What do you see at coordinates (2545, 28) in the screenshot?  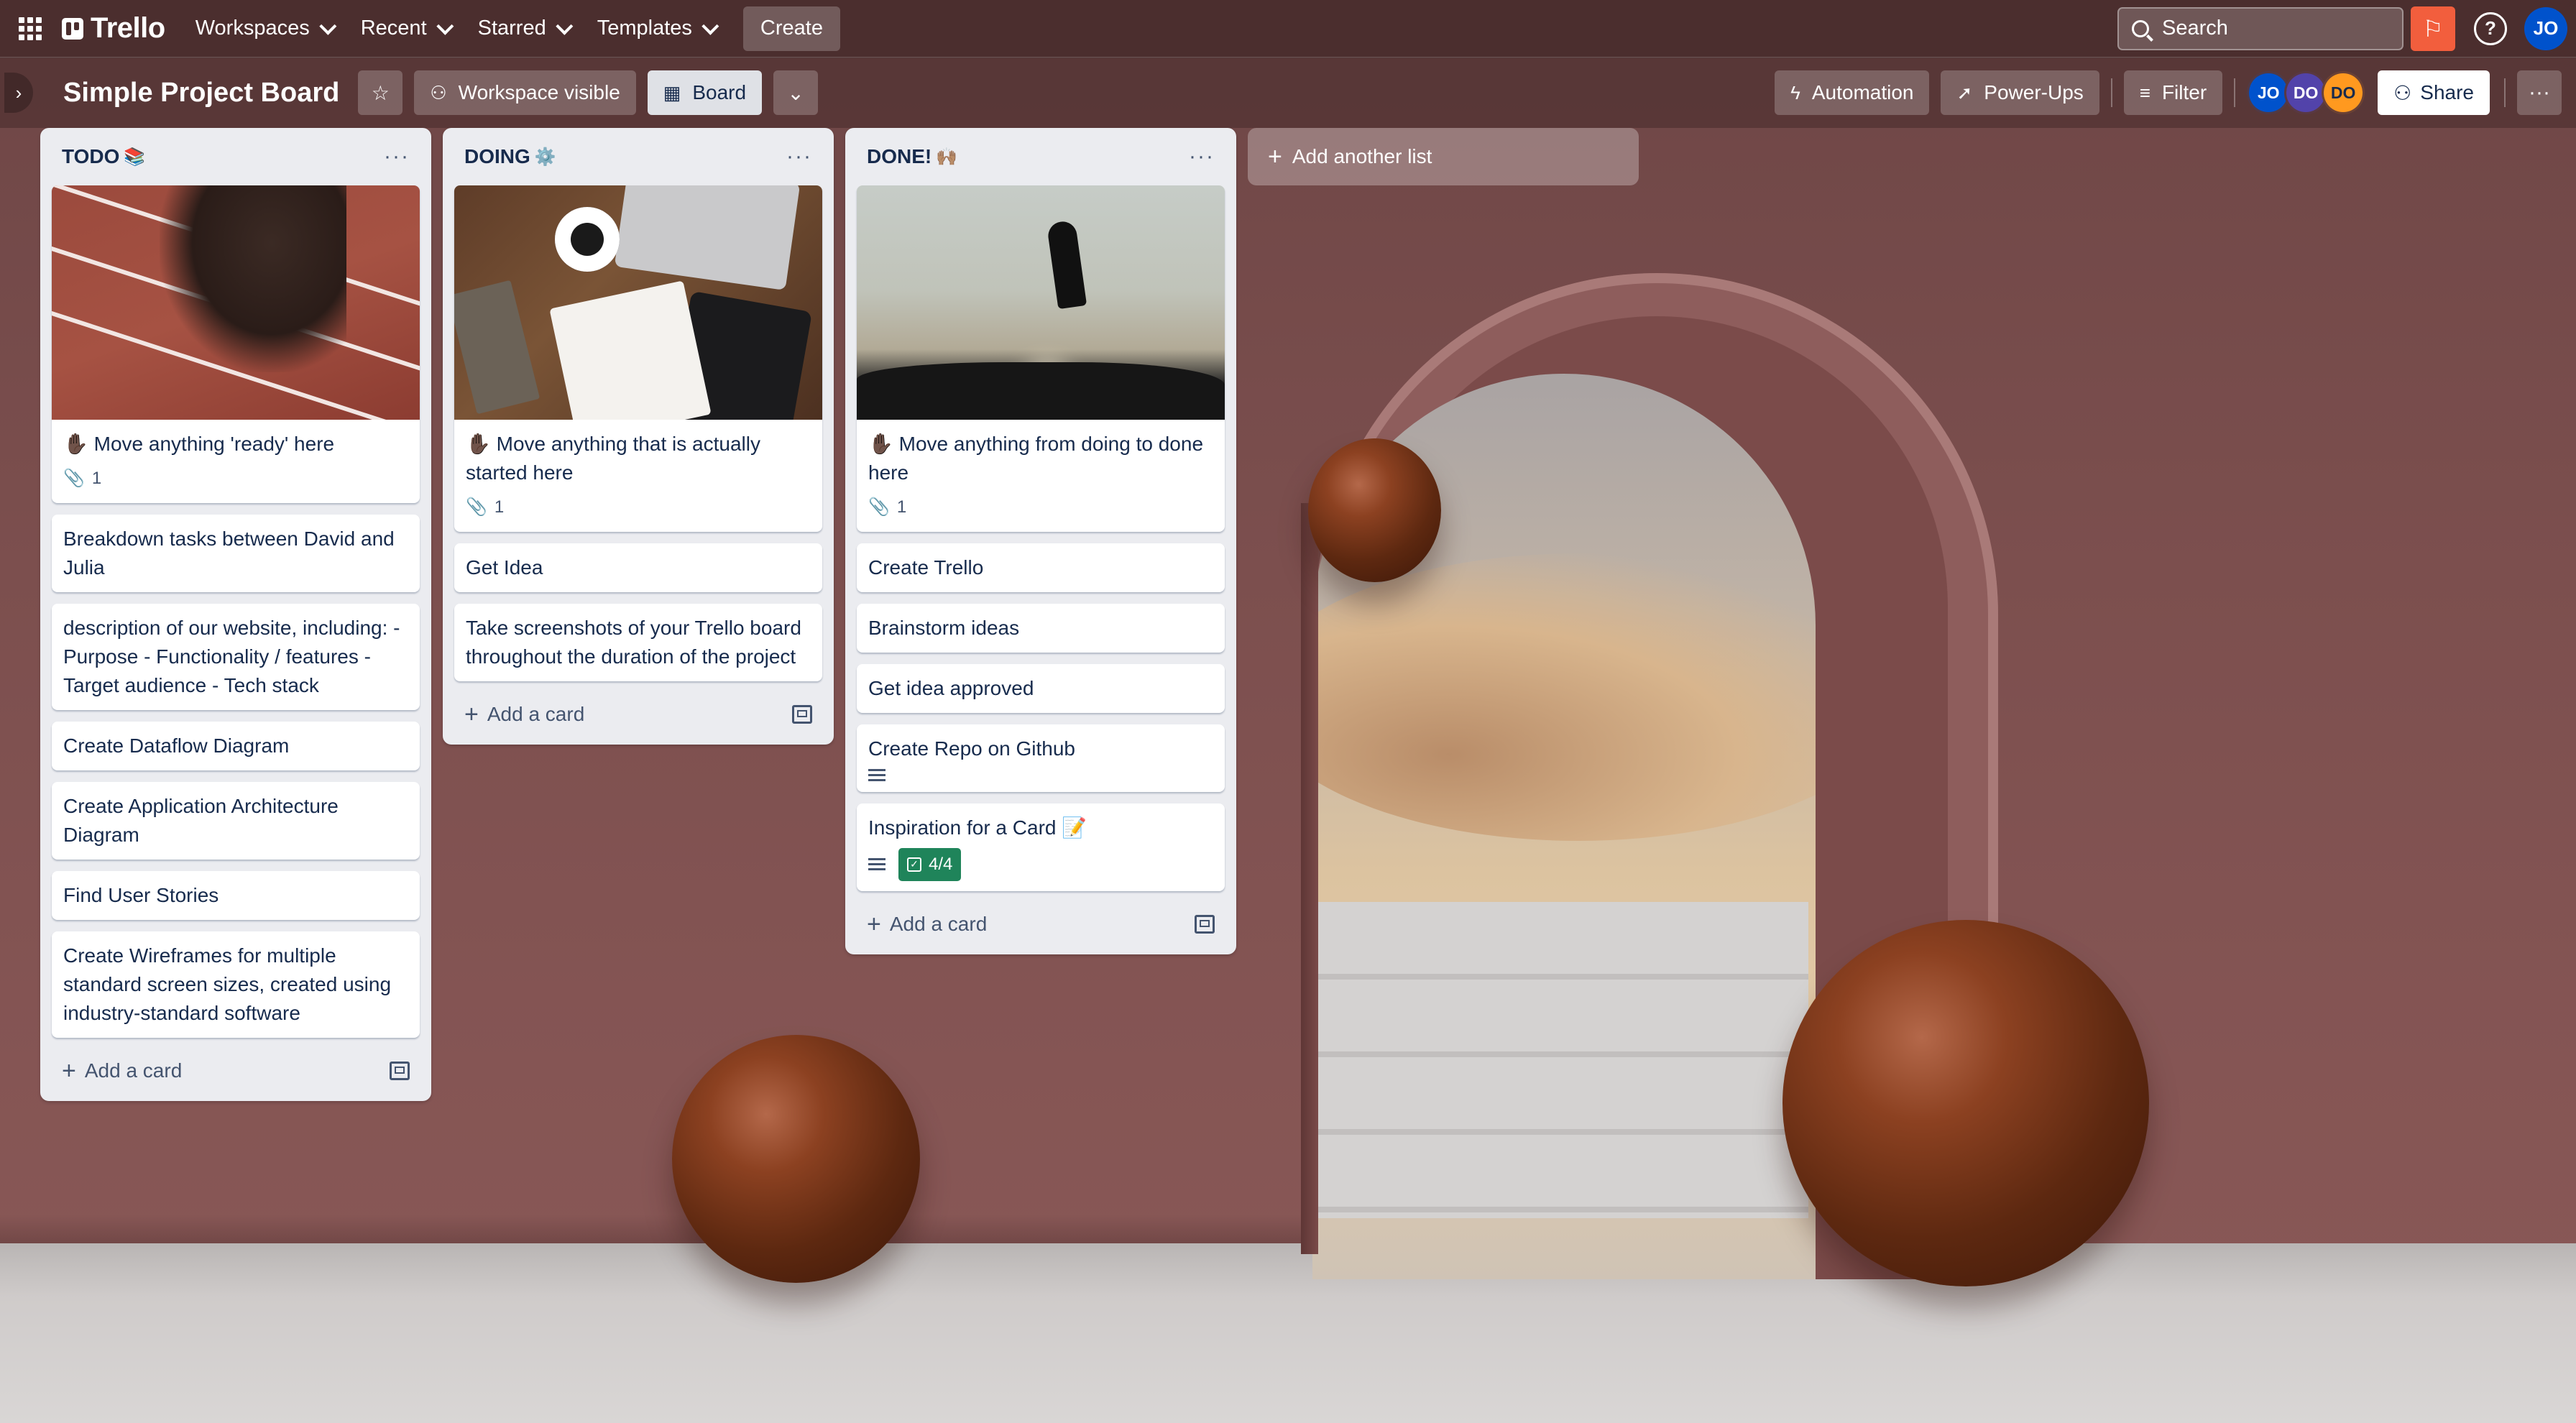 I see `account-avatar: JO` at bounding box center [2545, 28].